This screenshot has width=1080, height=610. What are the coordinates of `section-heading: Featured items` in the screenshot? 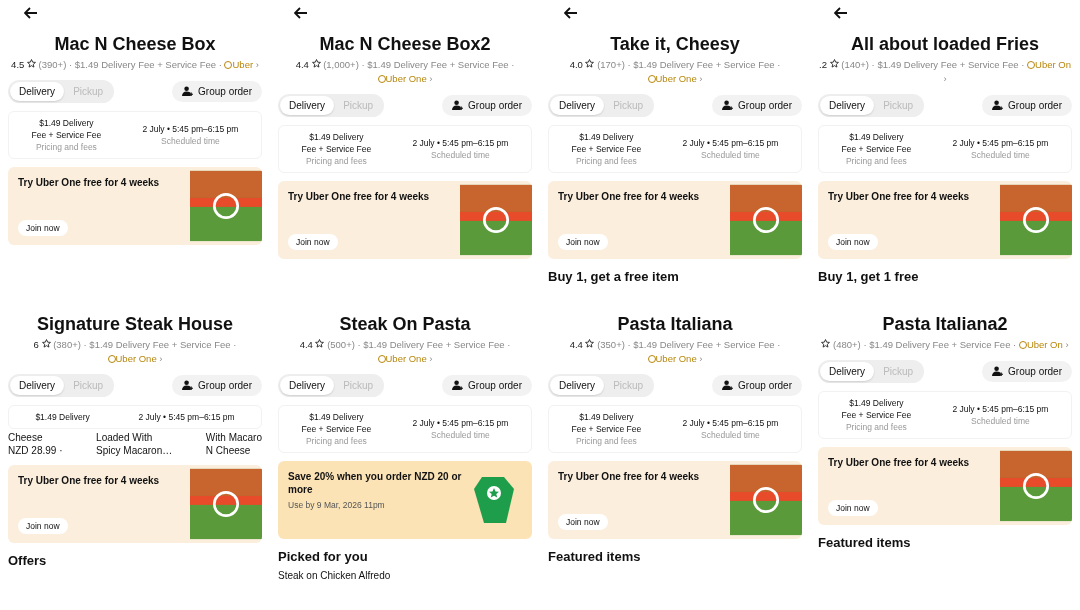 It's located at (595, 556).